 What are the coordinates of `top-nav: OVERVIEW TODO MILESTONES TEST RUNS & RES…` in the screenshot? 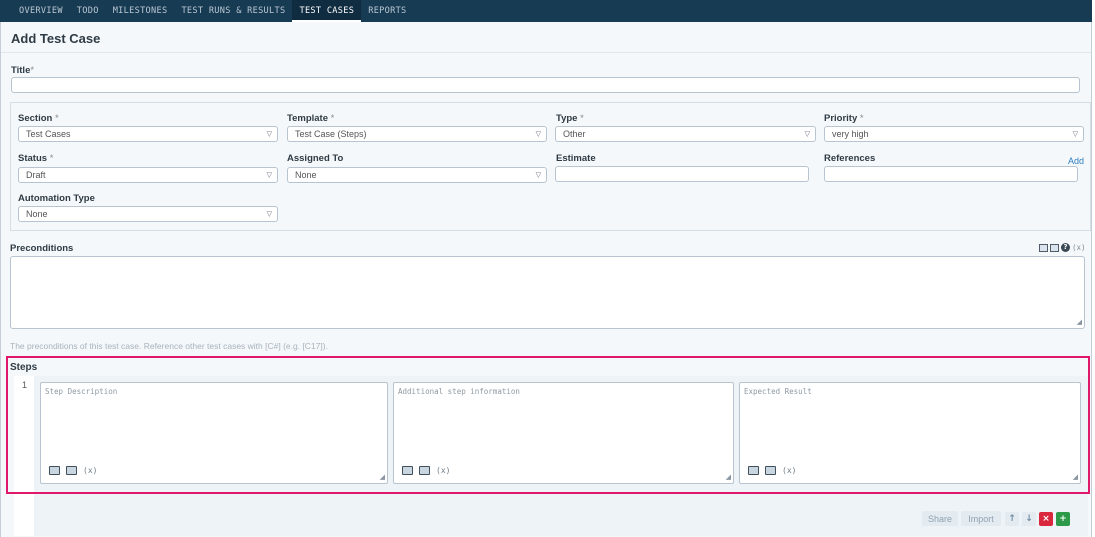 It's located at (546, 11).